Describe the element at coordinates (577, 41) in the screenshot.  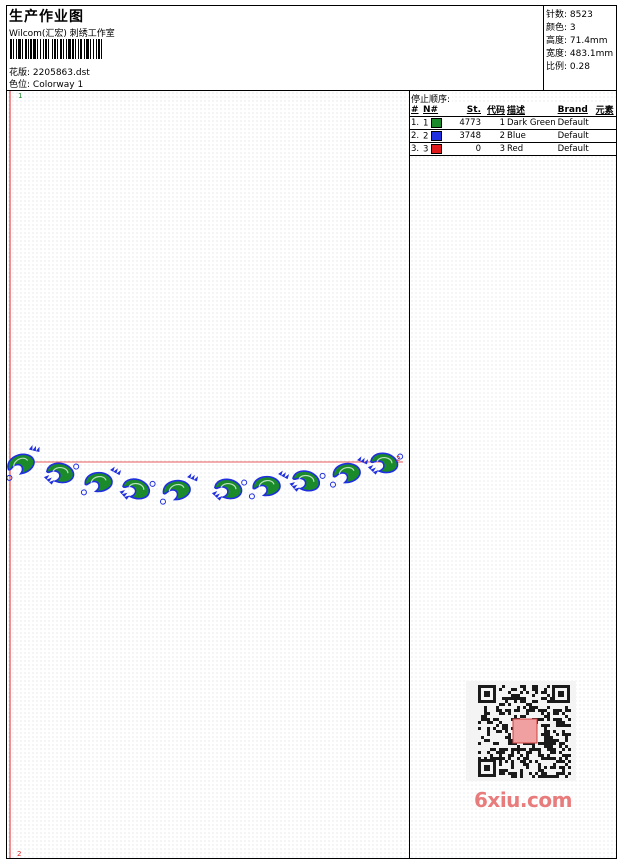
I see `design-height: 高度: 71.4mm` at that location.